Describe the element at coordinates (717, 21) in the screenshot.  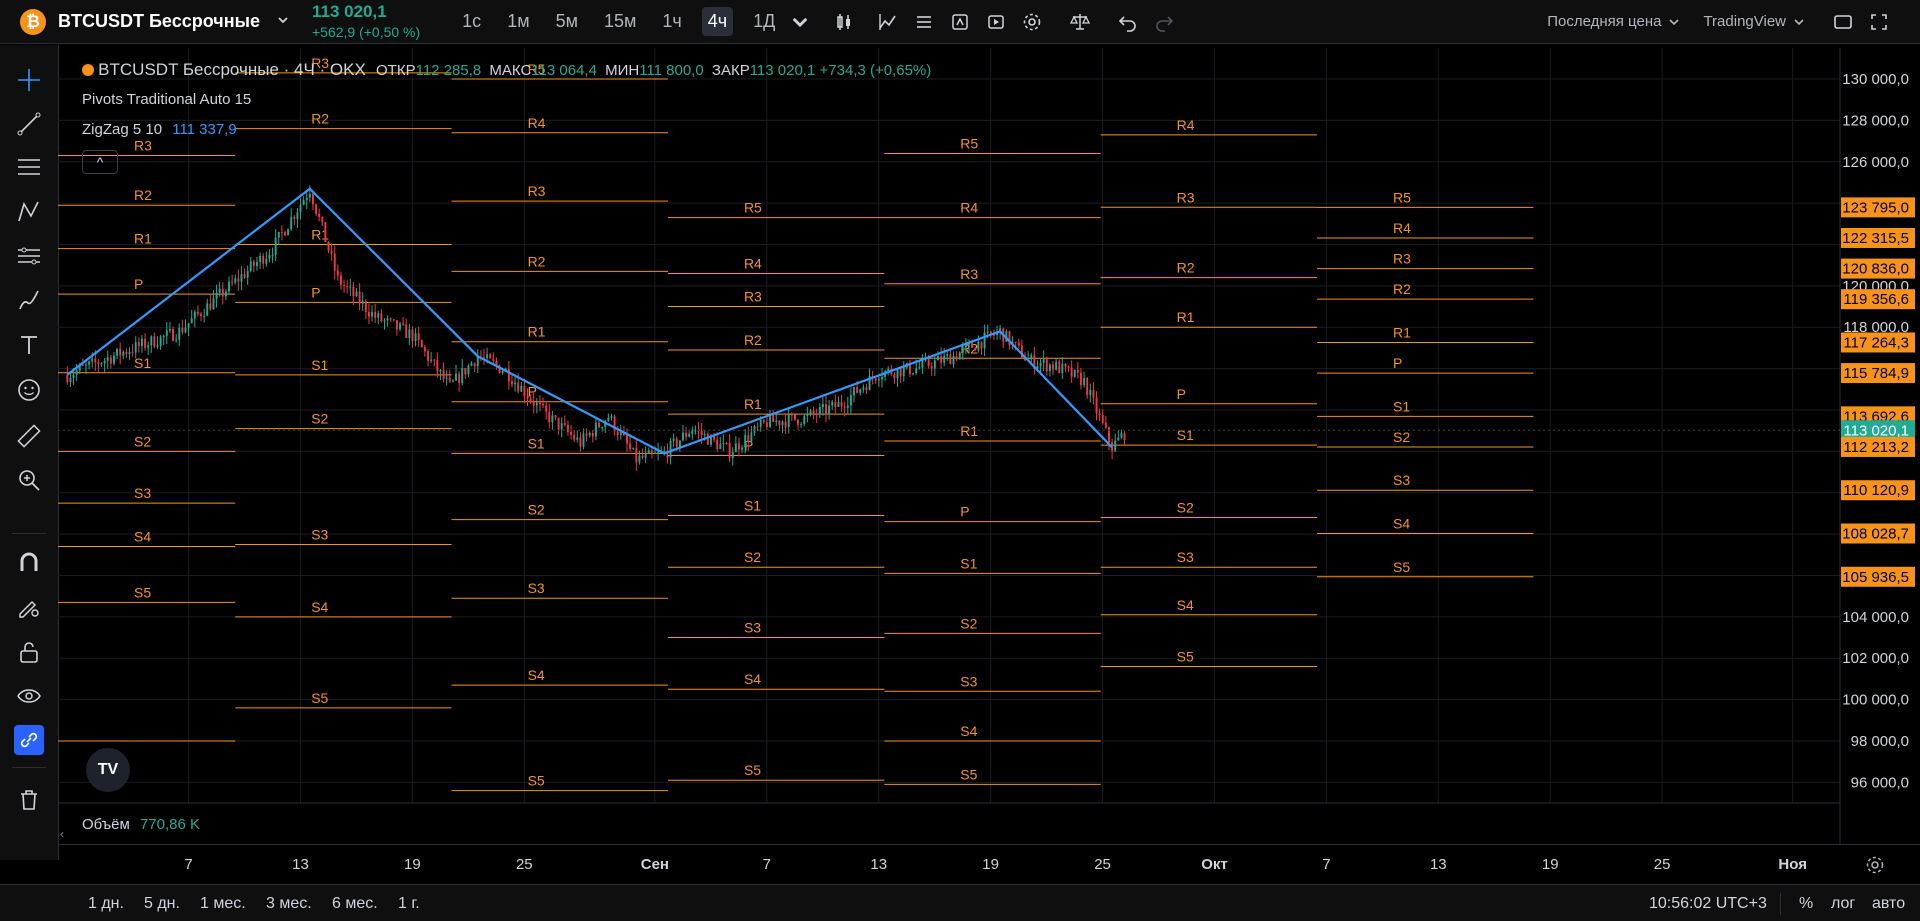
I see `timeframe-4h: 4ч` at that location.